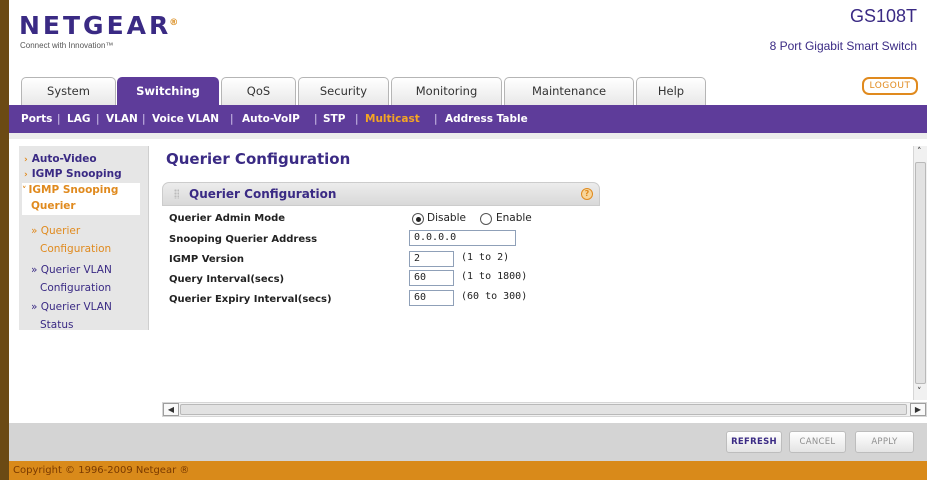  Describe the element at coordinates (24, 191) in the screenshot. I see `chevron-down-icon: ˅` at that location.